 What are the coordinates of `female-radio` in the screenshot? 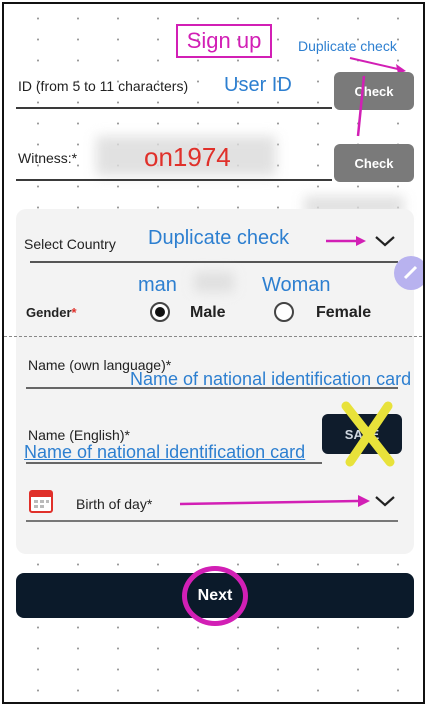 It's located at (284, 312).